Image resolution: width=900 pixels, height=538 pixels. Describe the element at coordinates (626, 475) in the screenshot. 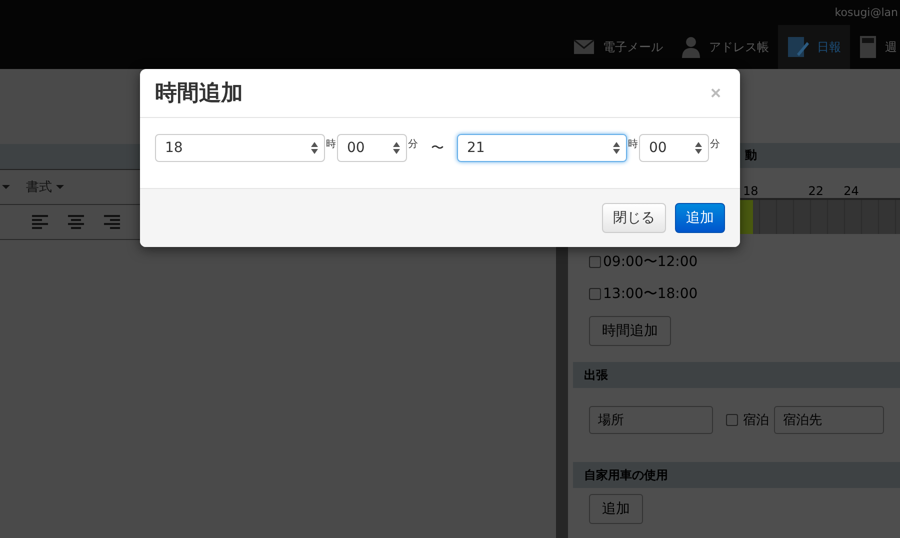

I see `section-header: 自家用車の使用` at that location.